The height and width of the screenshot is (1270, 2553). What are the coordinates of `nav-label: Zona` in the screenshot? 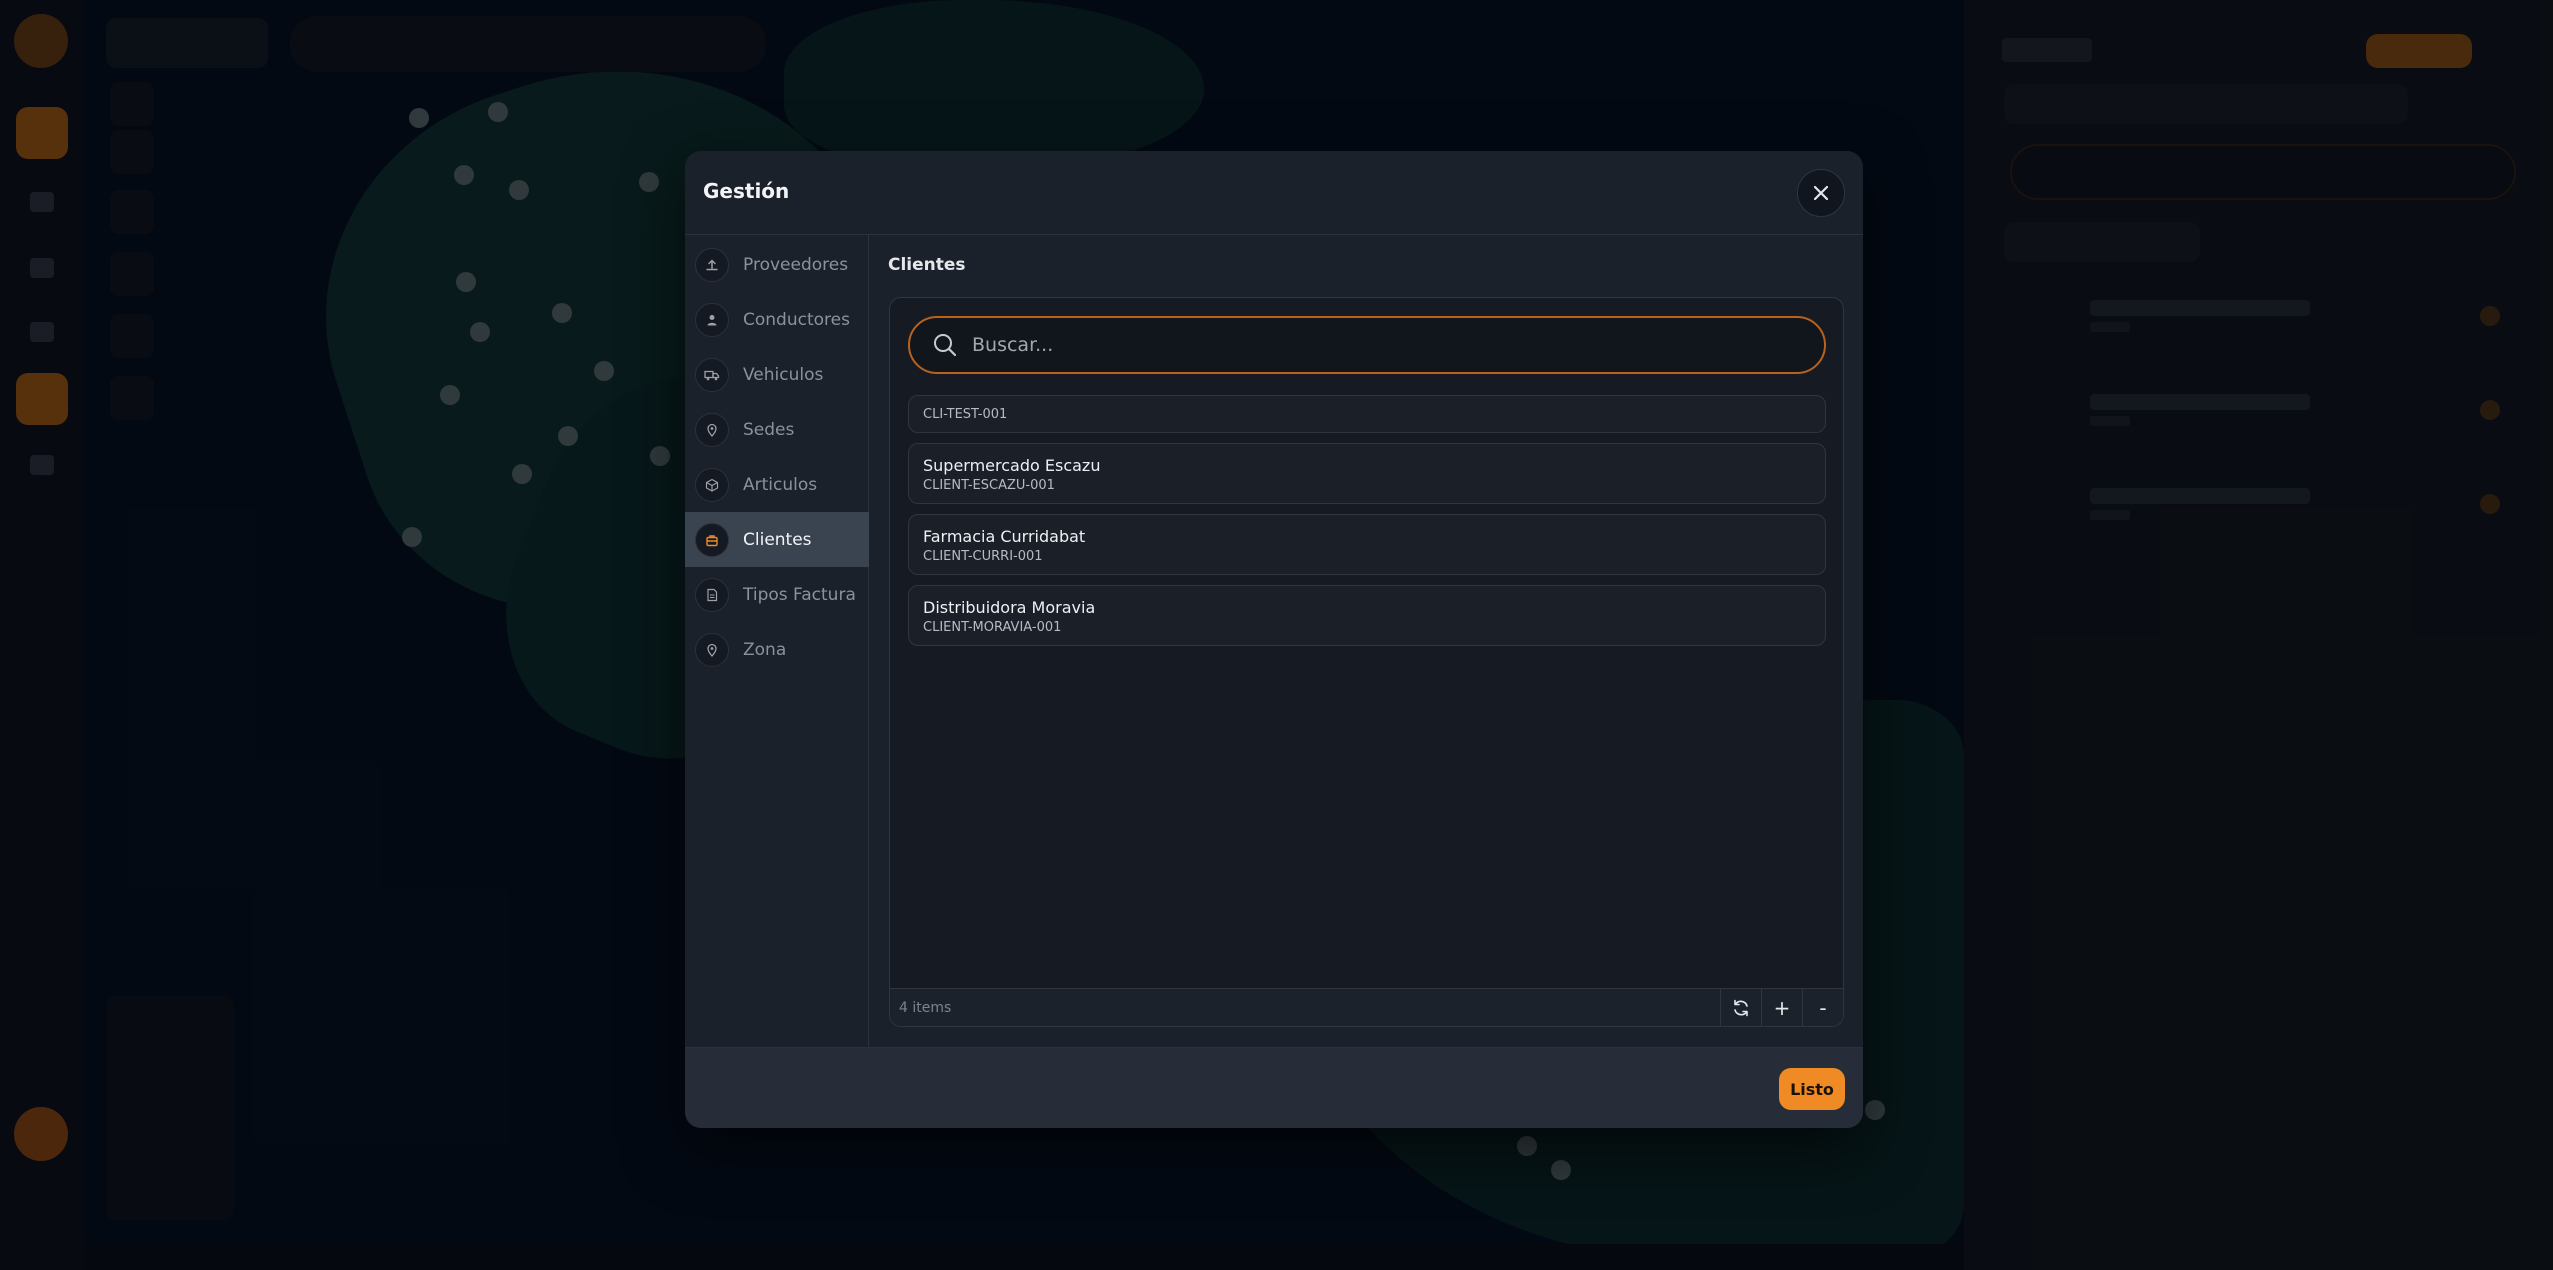 It's located at (765, 649).